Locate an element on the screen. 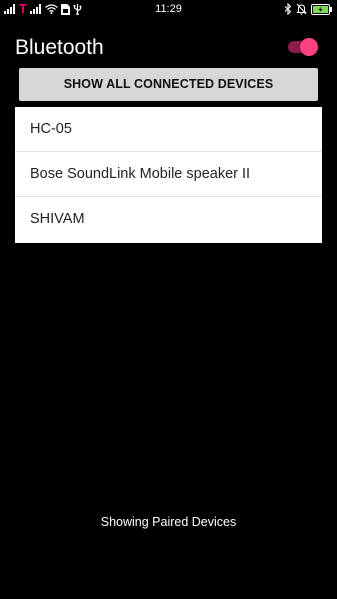 The height and width of the screenshot is (599, 337). page-title: Bluetooth is located at coordinates (59, 47).